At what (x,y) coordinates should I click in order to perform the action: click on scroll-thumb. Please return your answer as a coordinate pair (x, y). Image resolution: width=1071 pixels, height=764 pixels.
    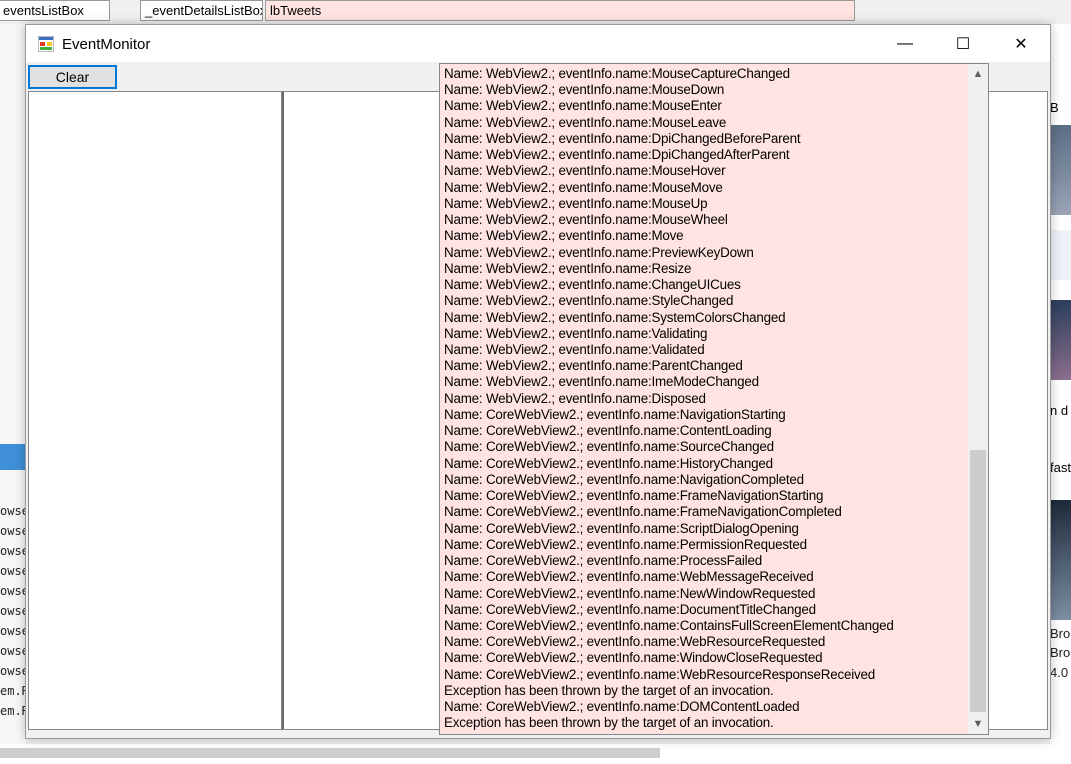
    Looking at the image, I should click on (978, 581).